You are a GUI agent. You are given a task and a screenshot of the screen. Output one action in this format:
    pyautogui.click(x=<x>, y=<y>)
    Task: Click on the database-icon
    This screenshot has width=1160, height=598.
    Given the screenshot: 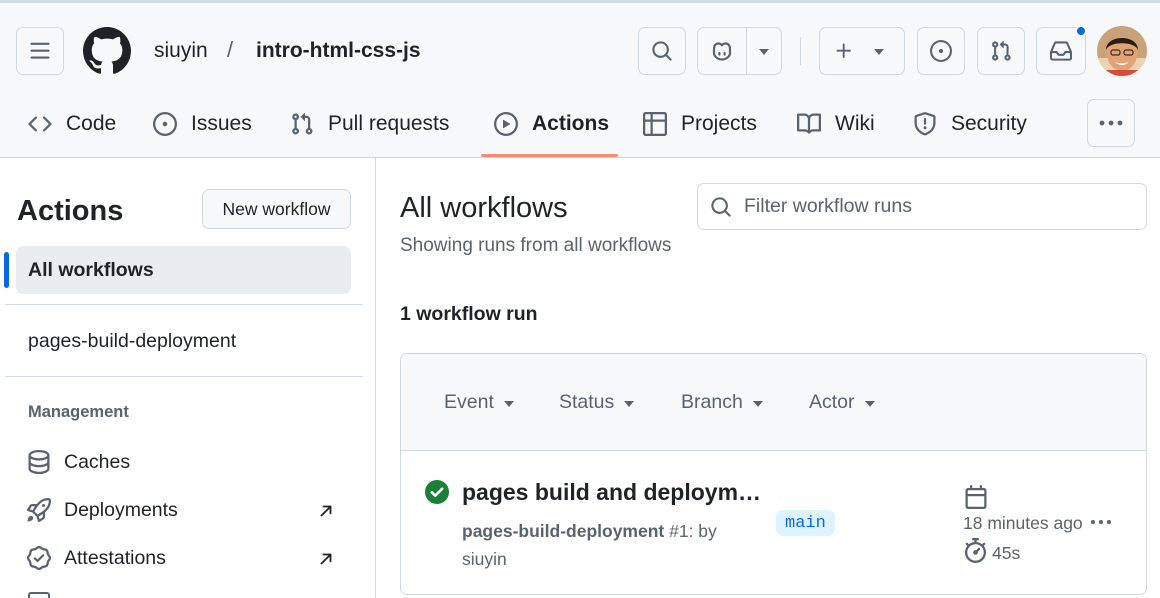 What is the action you would take?
    pyautogui.click(x=39, y=462)
    